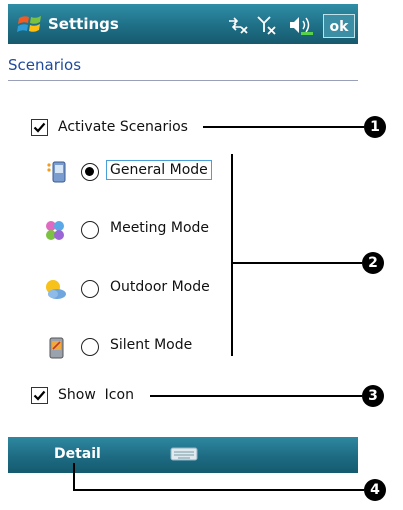  I want to click on volume-icon, so click(302, 27).